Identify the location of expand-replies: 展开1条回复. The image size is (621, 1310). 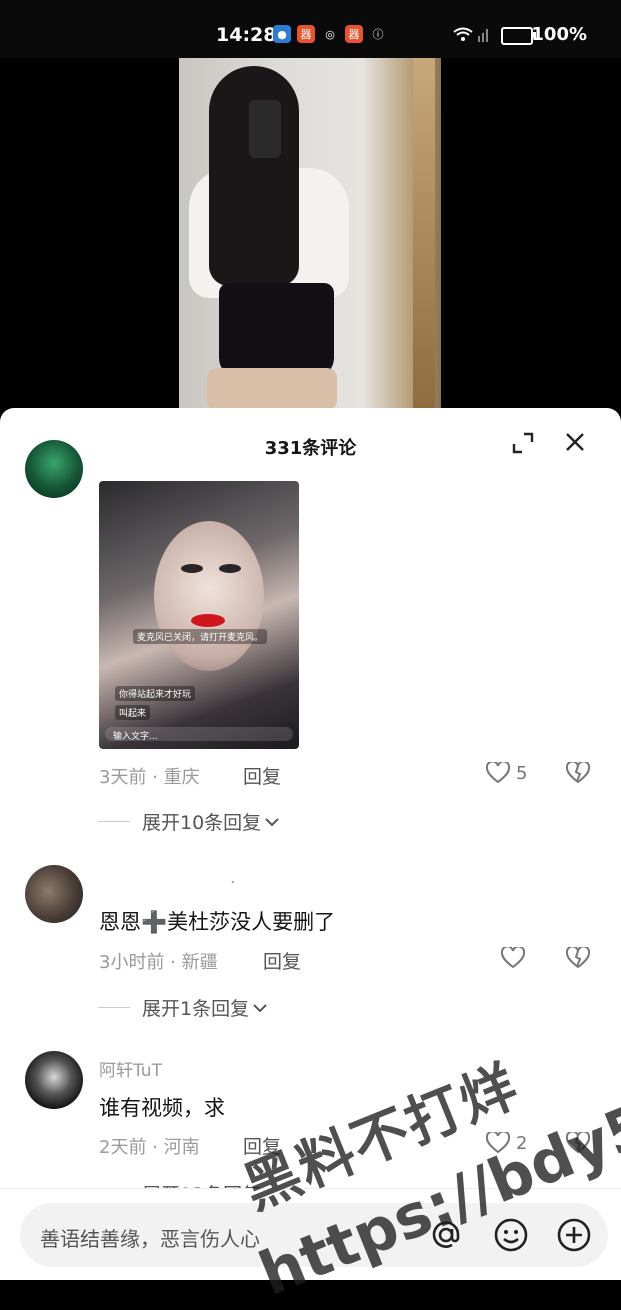
(183, 1007).